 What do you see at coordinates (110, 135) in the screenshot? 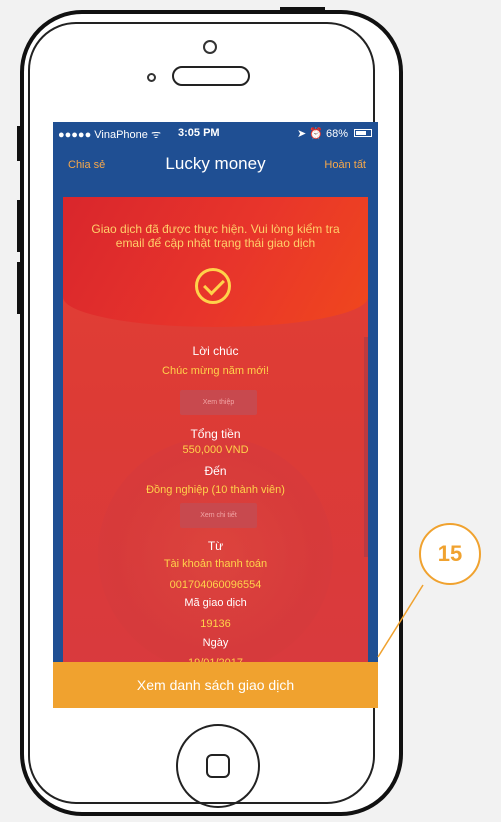
I see `carrier-signal: ●●●●● VinaPhone ᯤ` at bounding box center [110, 135].